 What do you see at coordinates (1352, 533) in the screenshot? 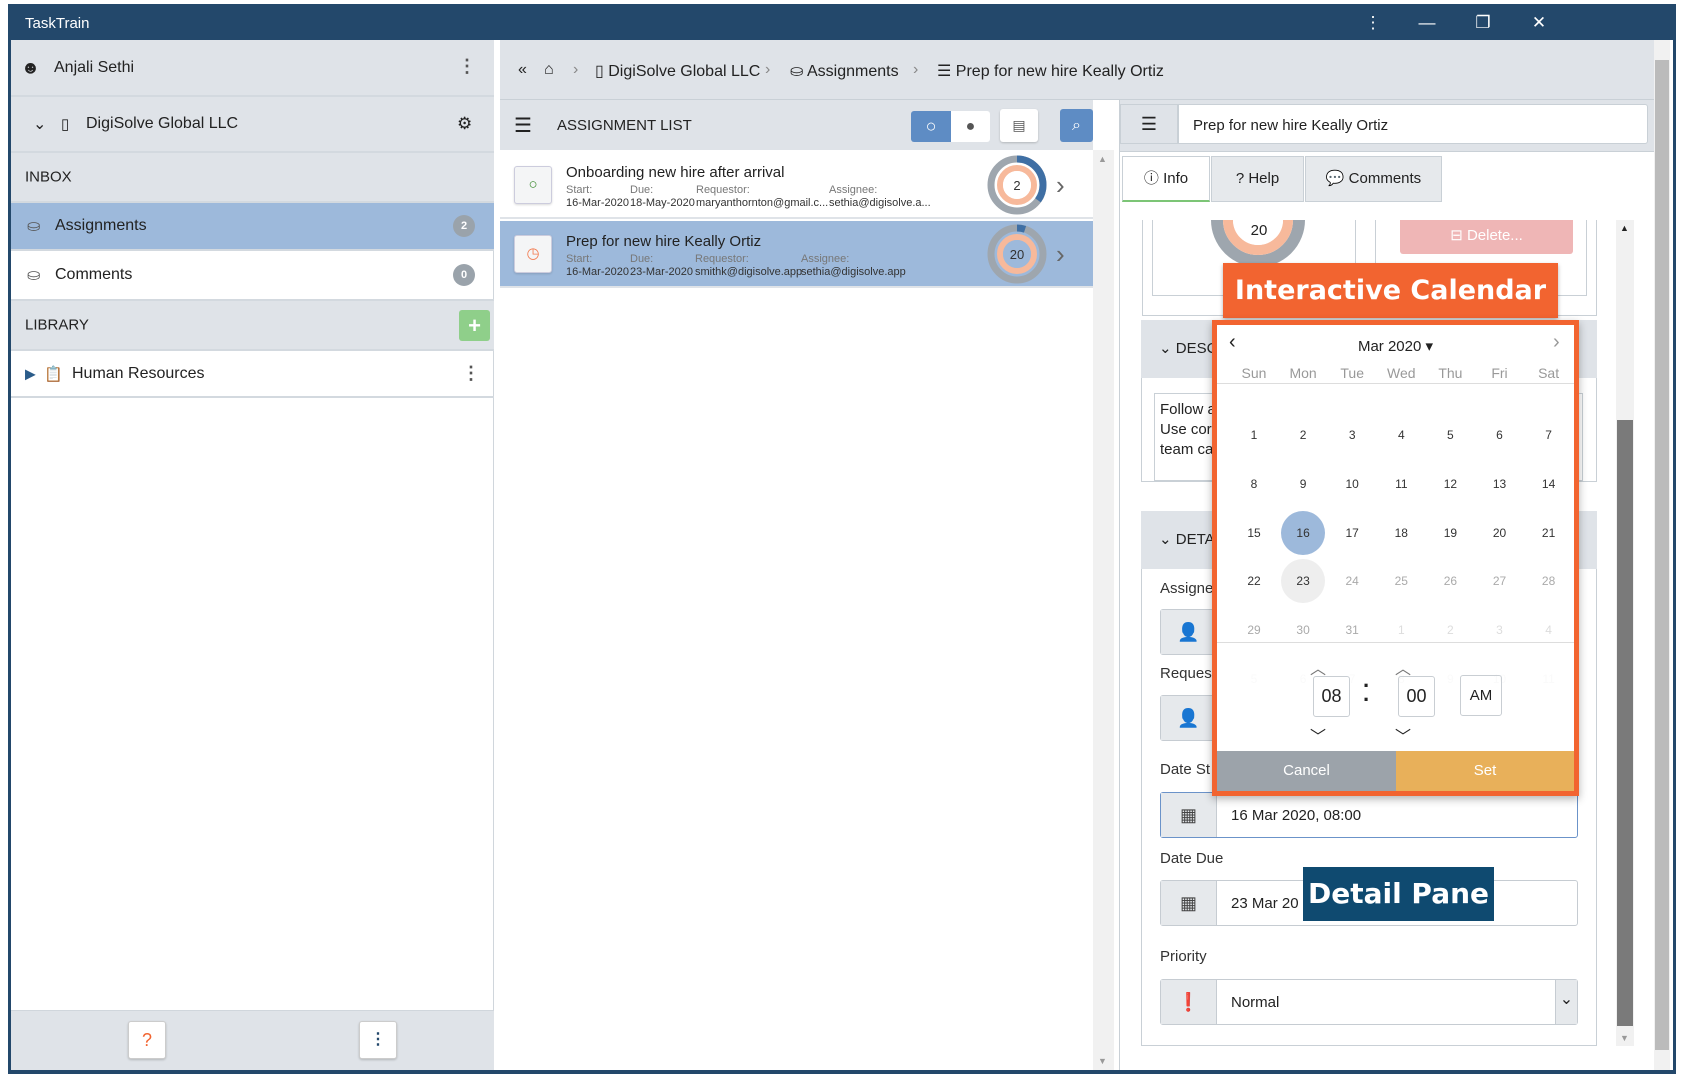
I see `calendar-day: 17` at bounding box center [1352, 533].